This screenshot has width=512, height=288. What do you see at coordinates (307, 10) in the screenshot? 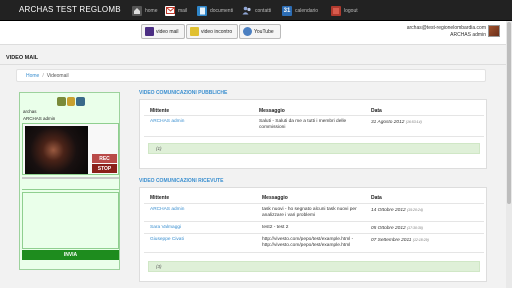
I see `nav-calendario-label: calendario` at bounding box center [307, 10].